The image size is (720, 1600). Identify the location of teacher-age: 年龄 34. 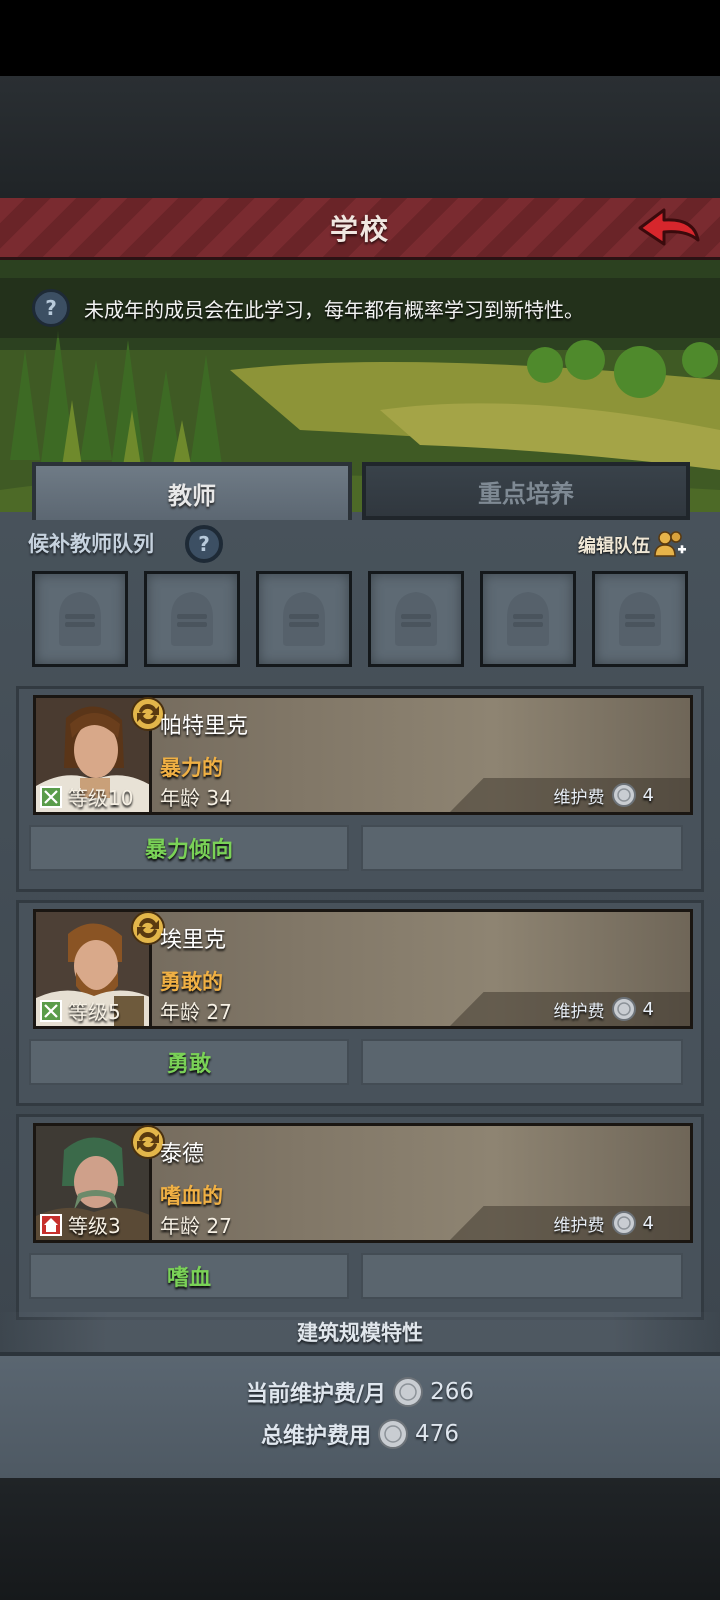
(196, 798).